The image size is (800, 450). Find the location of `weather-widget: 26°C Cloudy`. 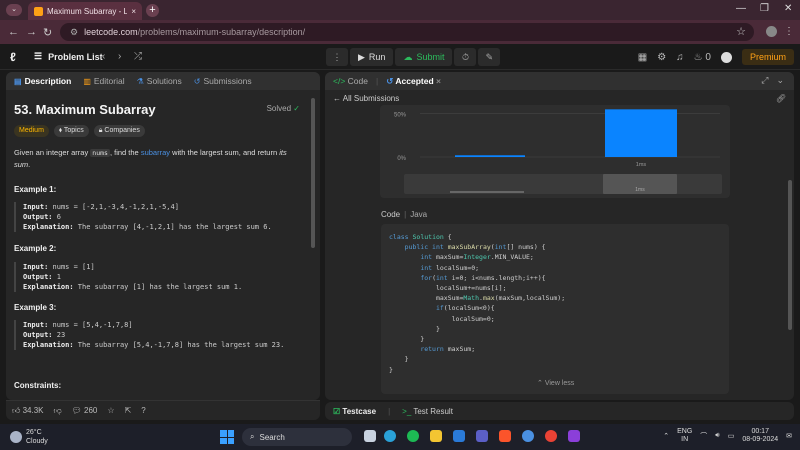

weather-widget: 26°C Cloudy is located at coordinates (29, 437).